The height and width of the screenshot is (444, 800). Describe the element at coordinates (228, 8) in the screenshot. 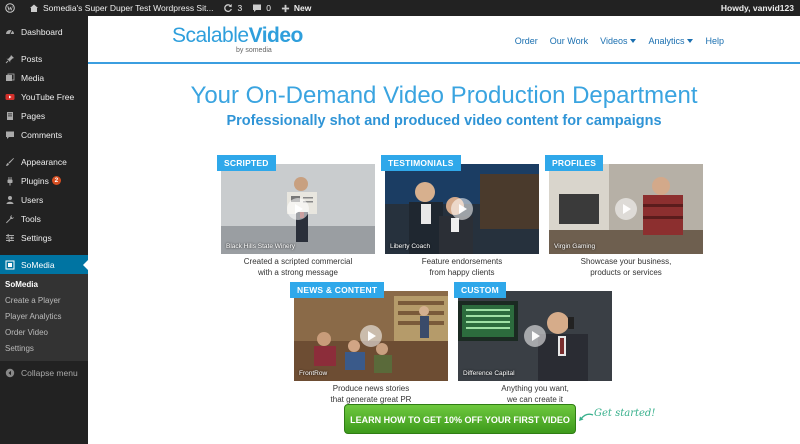

I see `refresh-icon` at that location.